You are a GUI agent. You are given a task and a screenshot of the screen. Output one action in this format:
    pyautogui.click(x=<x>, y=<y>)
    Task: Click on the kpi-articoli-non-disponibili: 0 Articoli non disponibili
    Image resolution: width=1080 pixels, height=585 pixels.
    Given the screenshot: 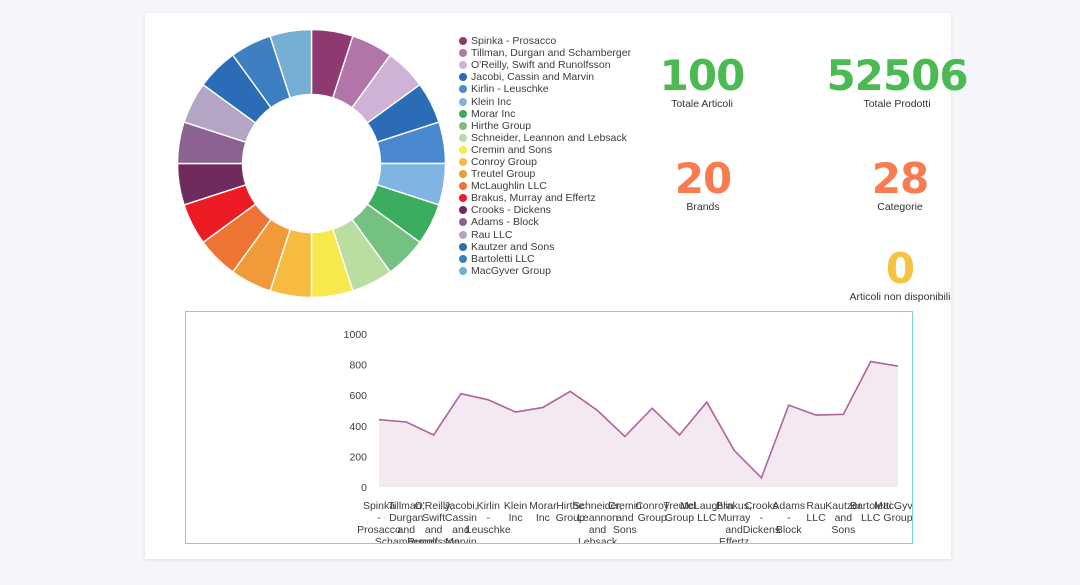 What is the action you would take?
    pyautogui.click(x=900, y=274)
    